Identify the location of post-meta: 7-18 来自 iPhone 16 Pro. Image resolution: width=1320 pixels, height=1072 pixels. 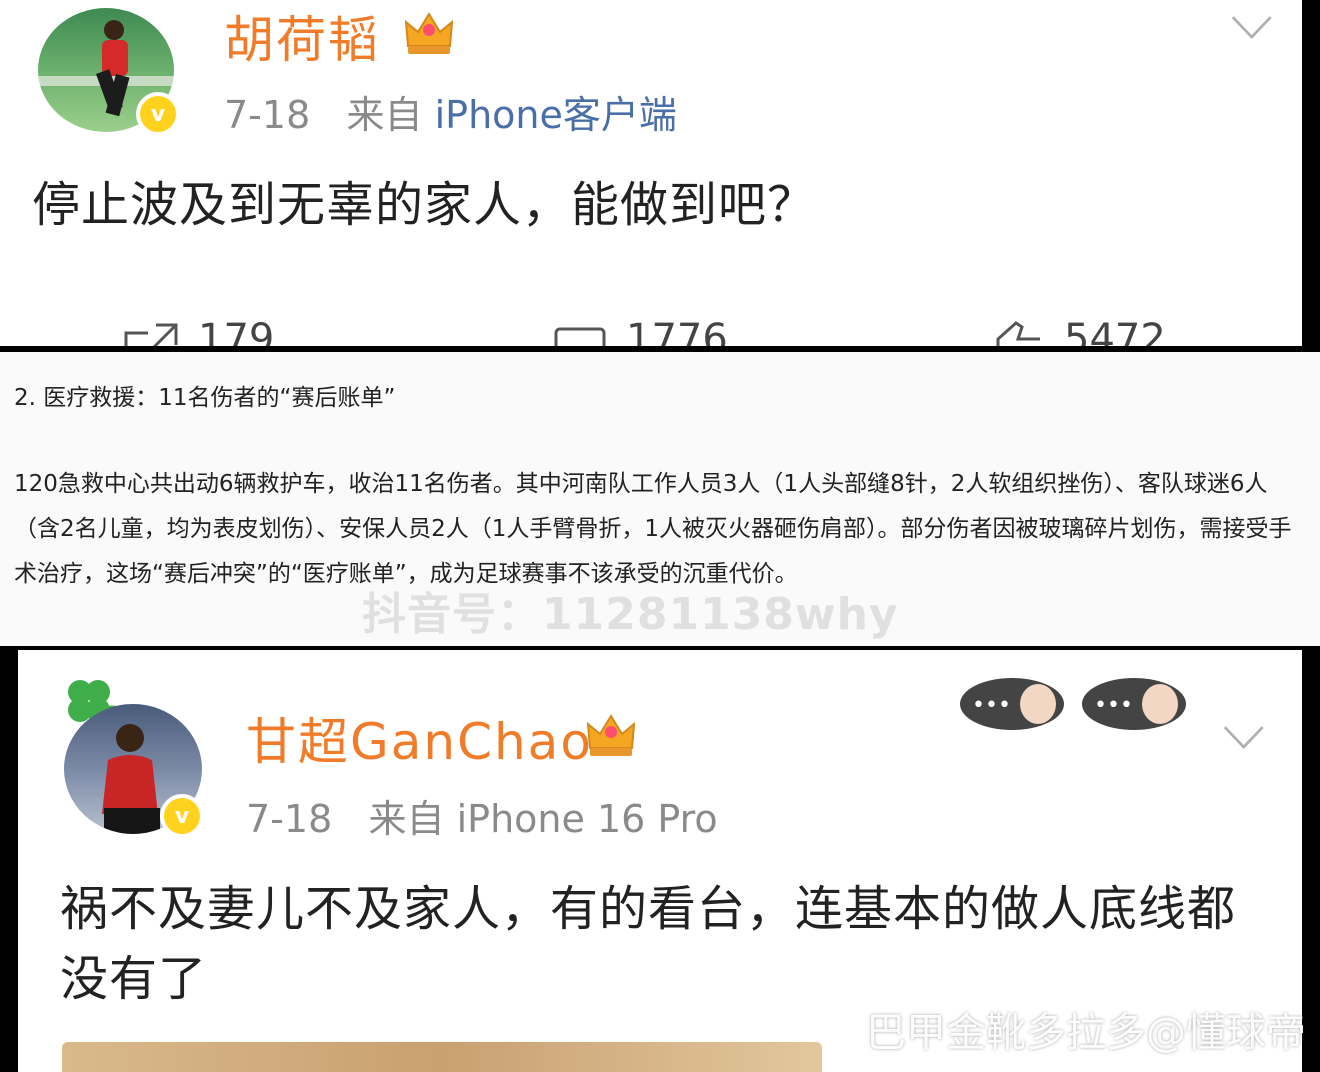
(482, 815).